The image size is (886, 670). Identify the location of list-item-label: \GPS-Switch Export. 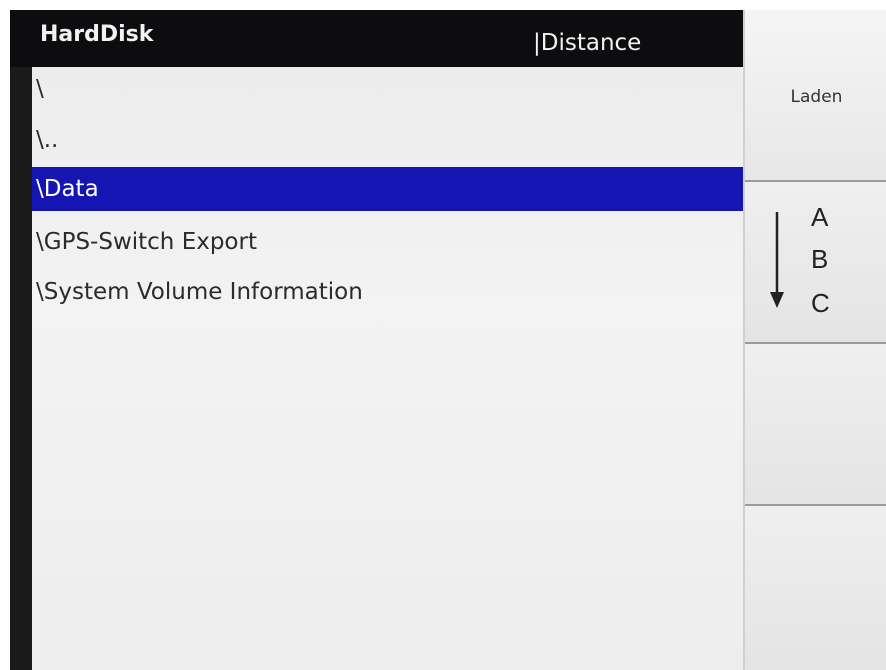
(146, 242).